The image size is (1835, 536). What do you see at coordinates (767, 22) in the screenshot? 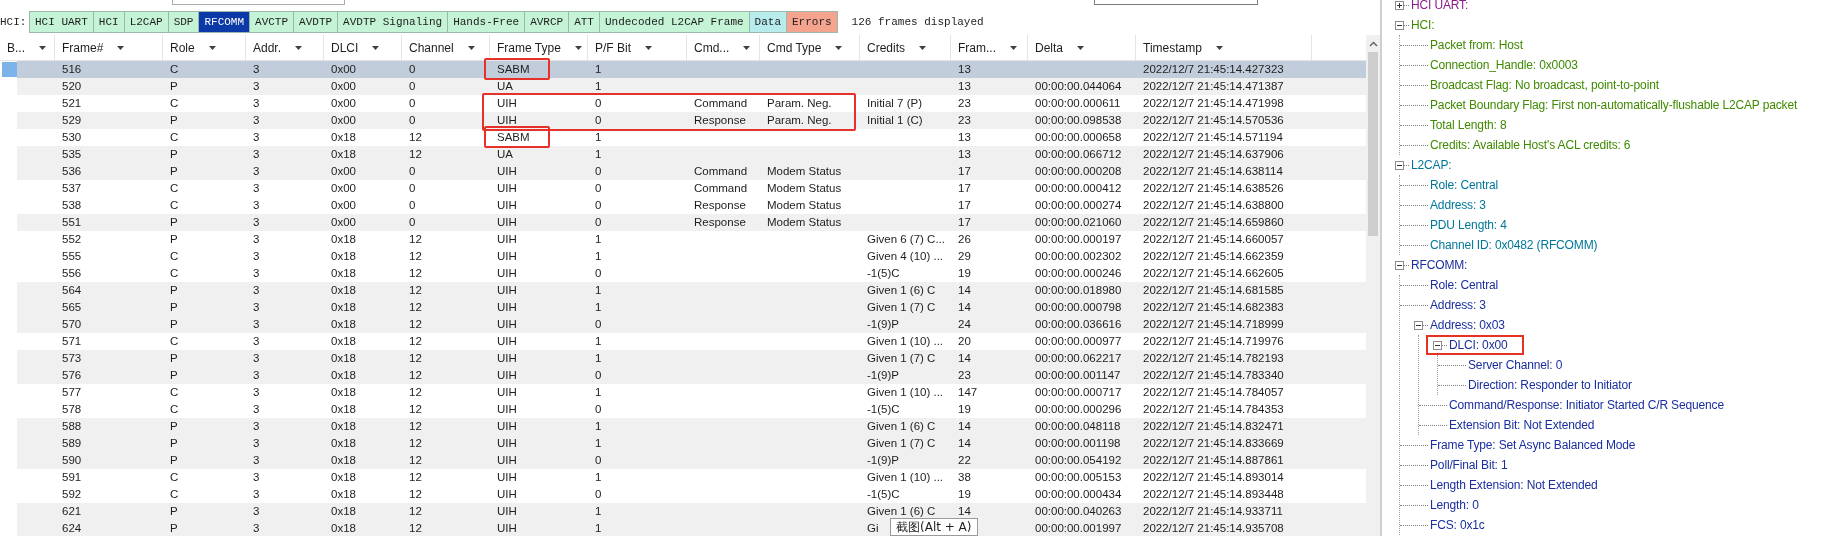
I see `protocol-tab: Data` at bounding box center [767, 22].